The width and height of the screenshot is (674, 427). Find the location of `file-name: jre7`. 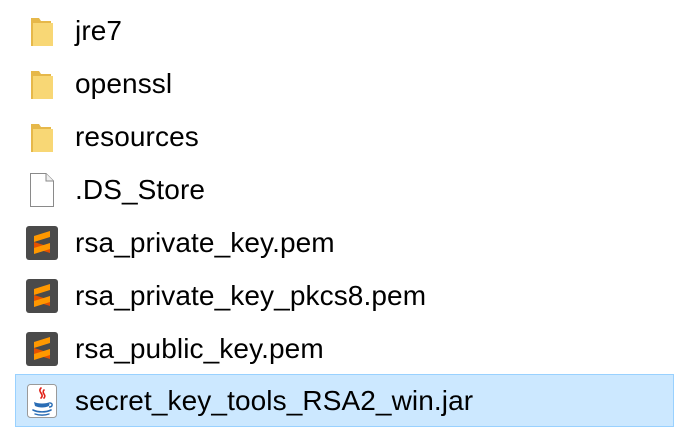

file-name: jre7 is located at coordinates (99, 30).